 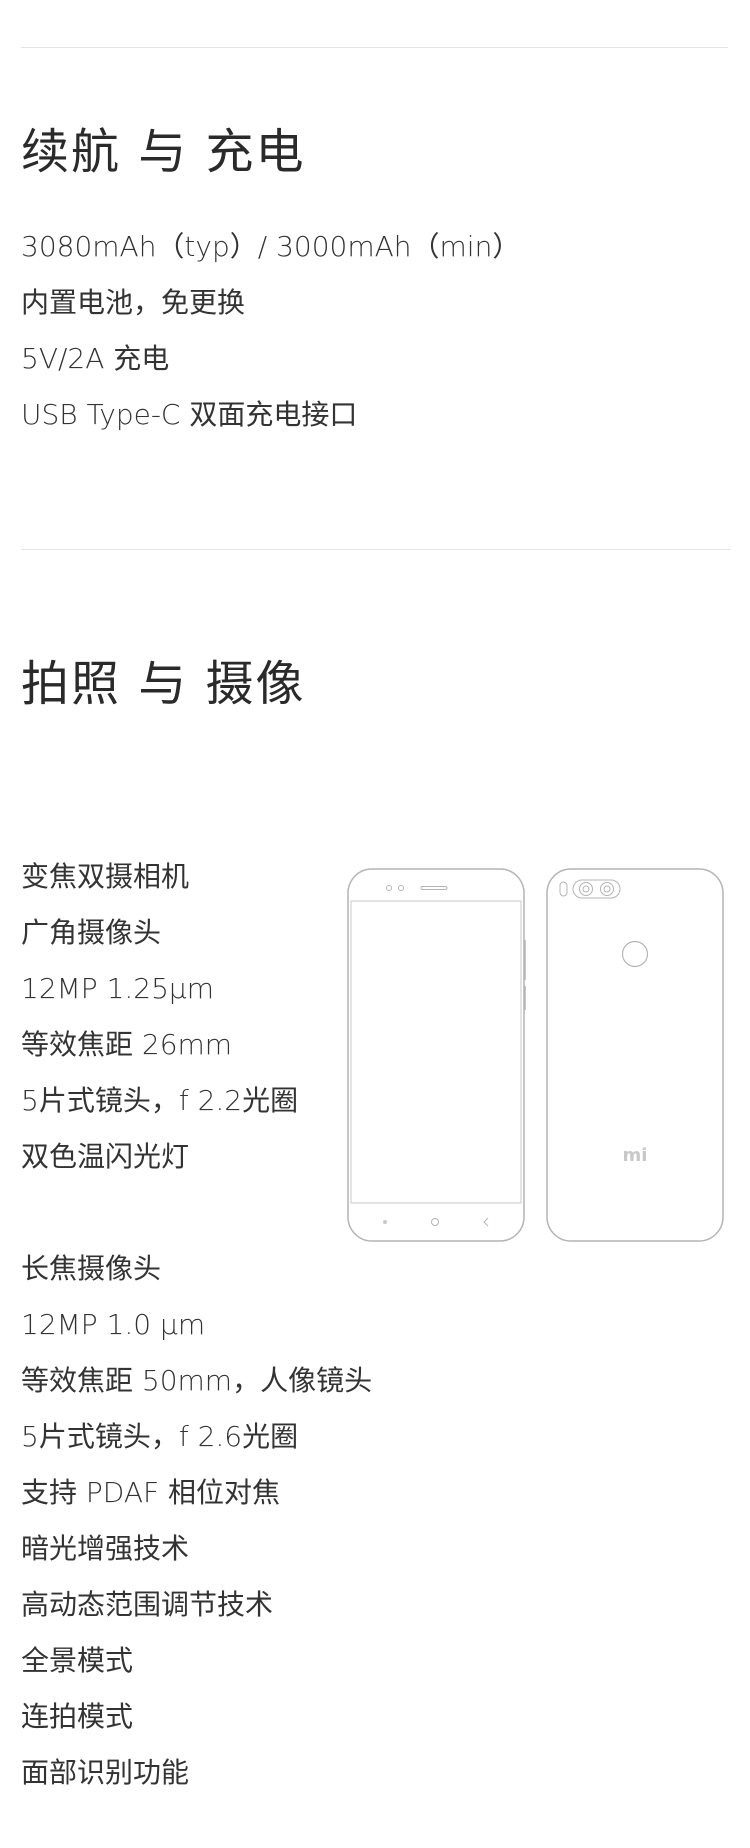 I want to click on camera-spec-lowlight: 暗光增强技术, so click(x=105, y=1548).